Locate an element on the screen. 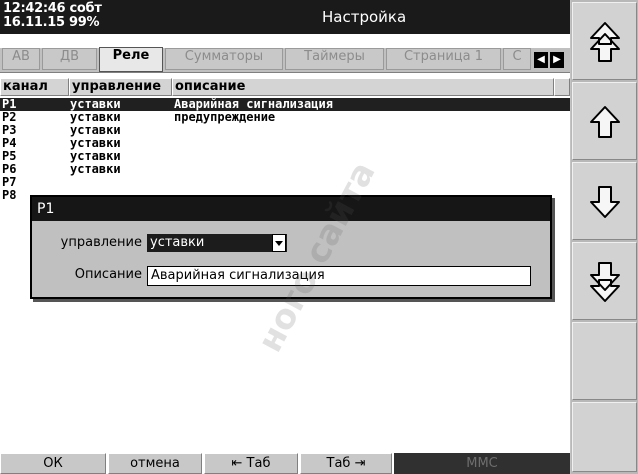 This screenshot has height=474, width=638. cell-control: уставки is located at coordinates (95, 169).